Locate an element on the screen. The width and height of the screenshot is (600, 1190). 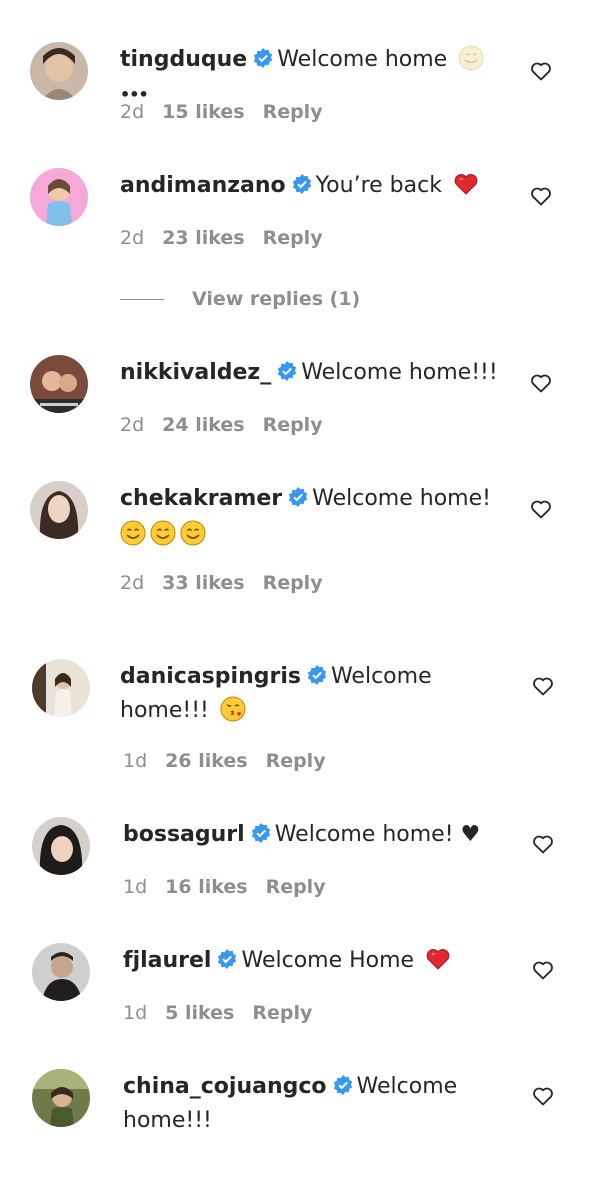
likes-count: 5 likes is located at coordinates (199, 1013).